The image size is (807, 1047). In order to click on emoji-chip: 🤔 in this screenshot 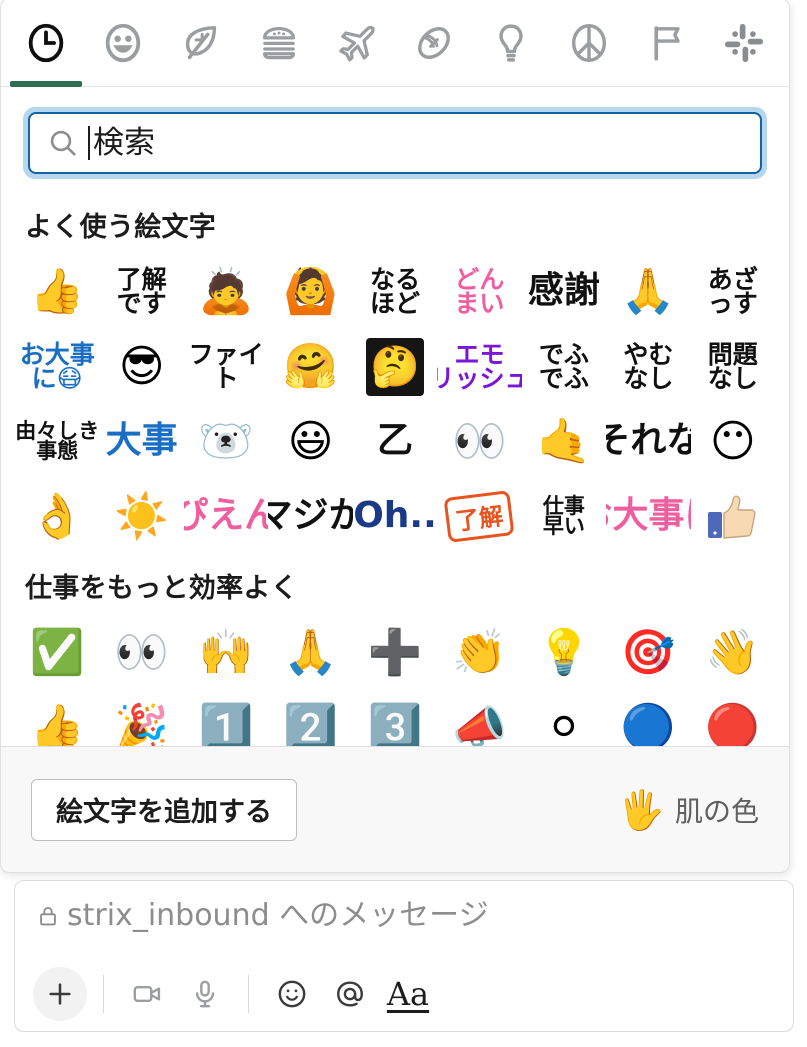, I will do `click(394, 366)`.